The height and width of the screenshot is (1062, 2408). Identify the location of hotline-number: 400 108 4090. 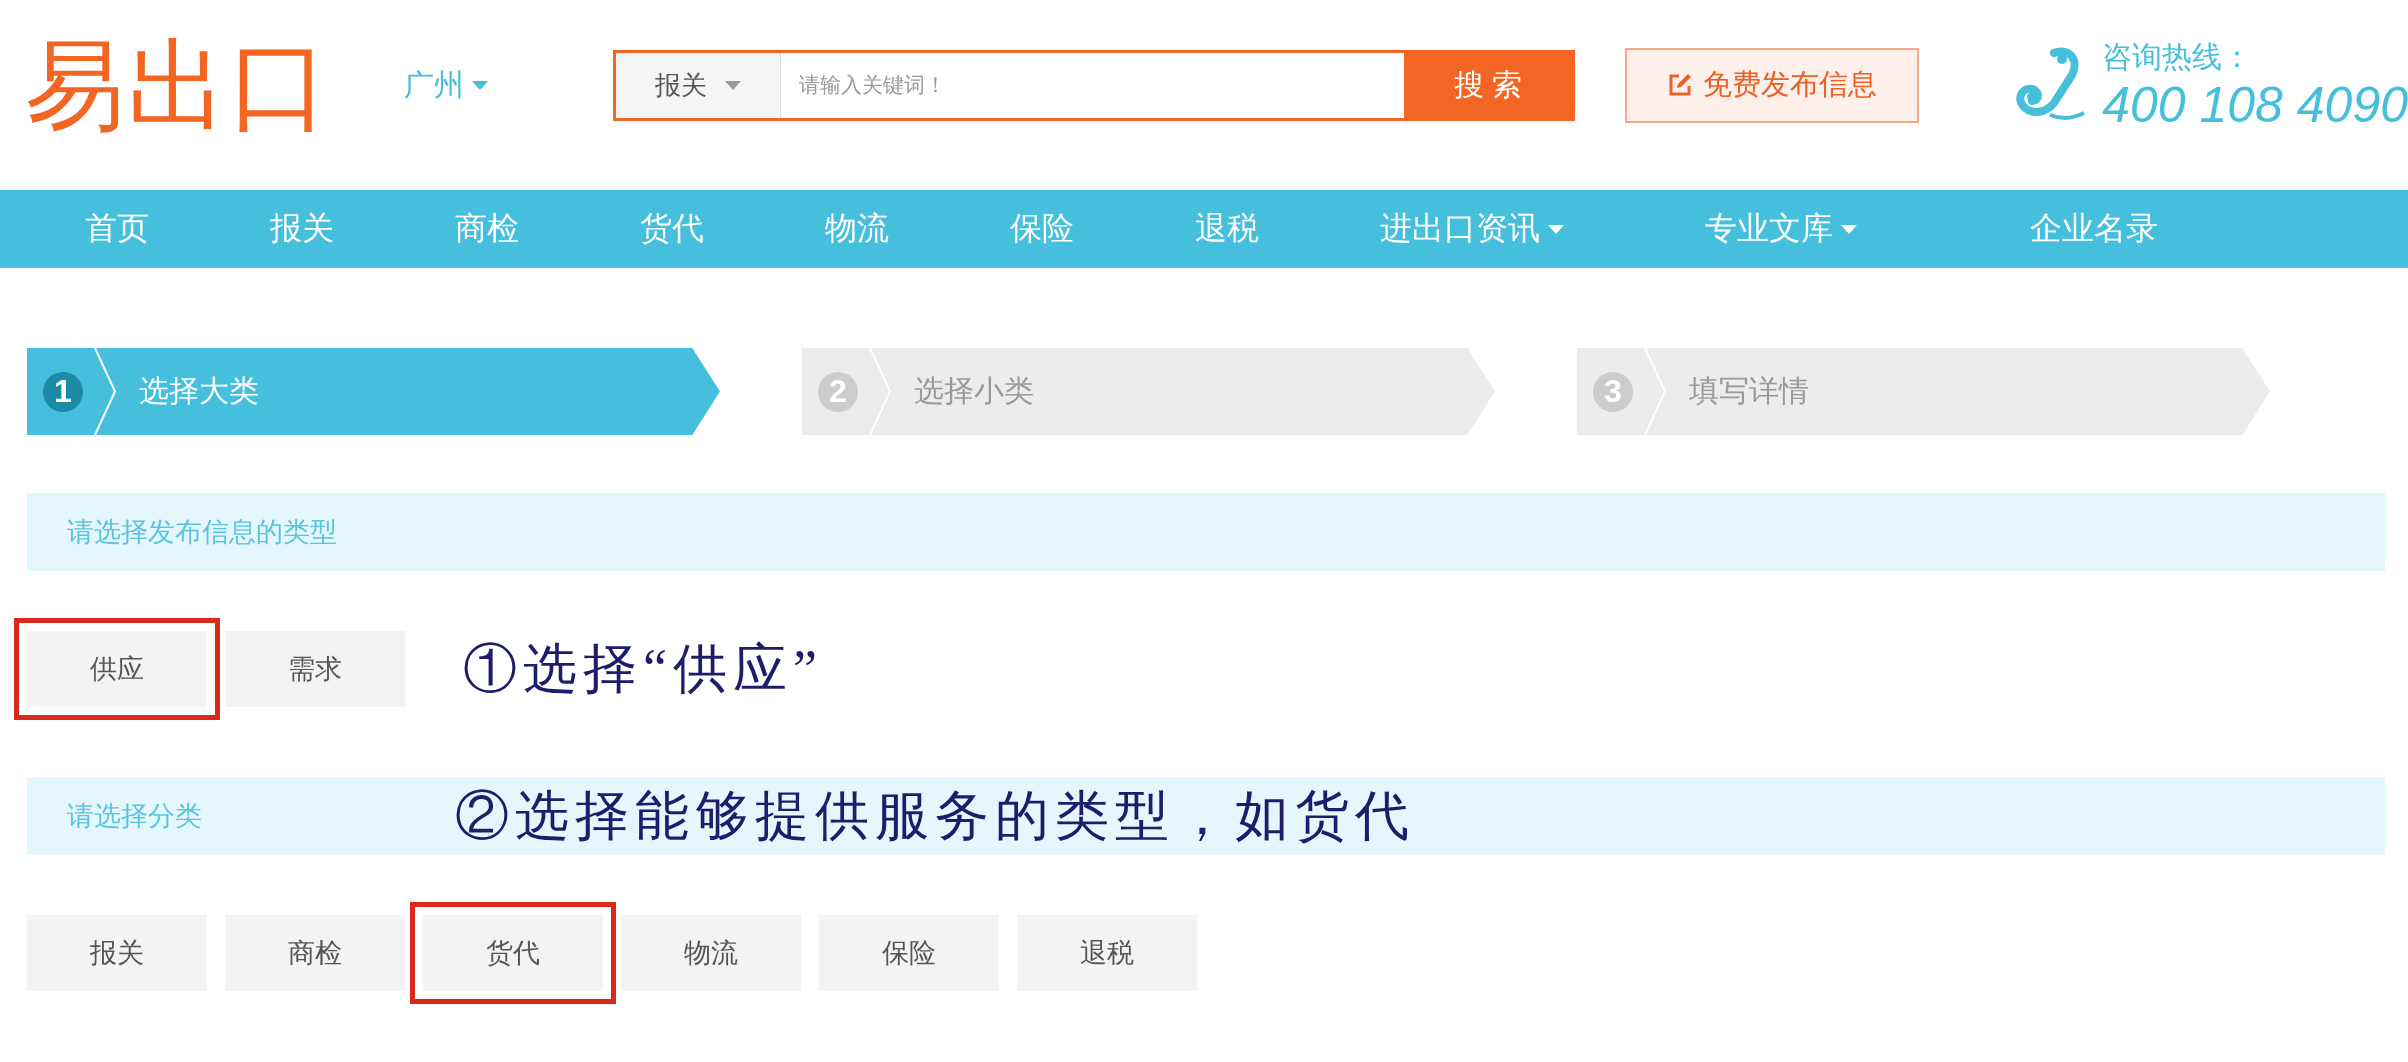
(2255, 105).